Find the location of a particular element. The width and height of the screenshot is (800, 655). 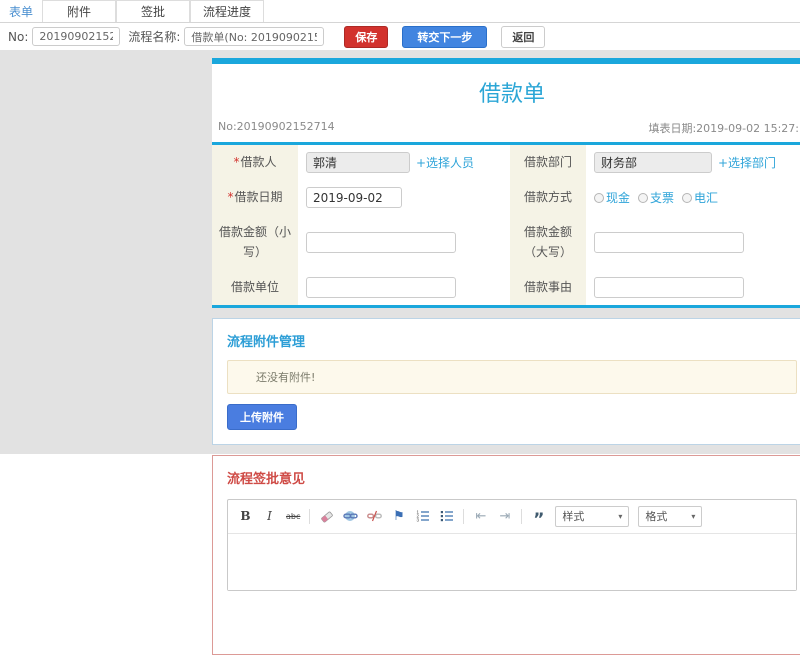

radio-cheque: 支票 is located at coordinates (656, 197).